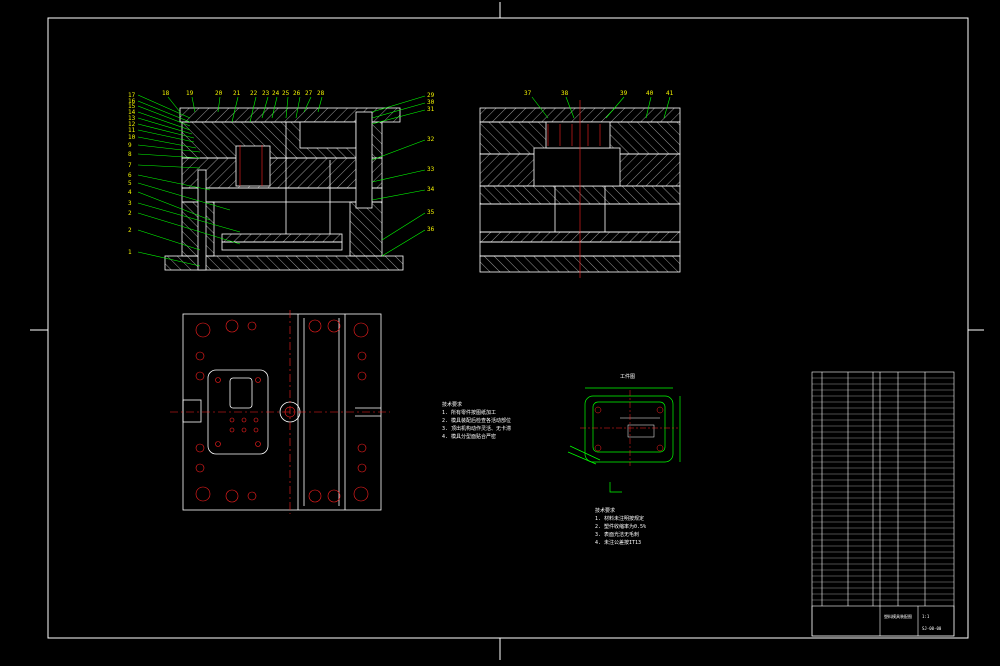 The image size is (1000, 666). What do you see at coordinates (580, 184) in the screenshot?
I see `side-section-view: 37 38 39 40 41` at bounding box center [580, 184].